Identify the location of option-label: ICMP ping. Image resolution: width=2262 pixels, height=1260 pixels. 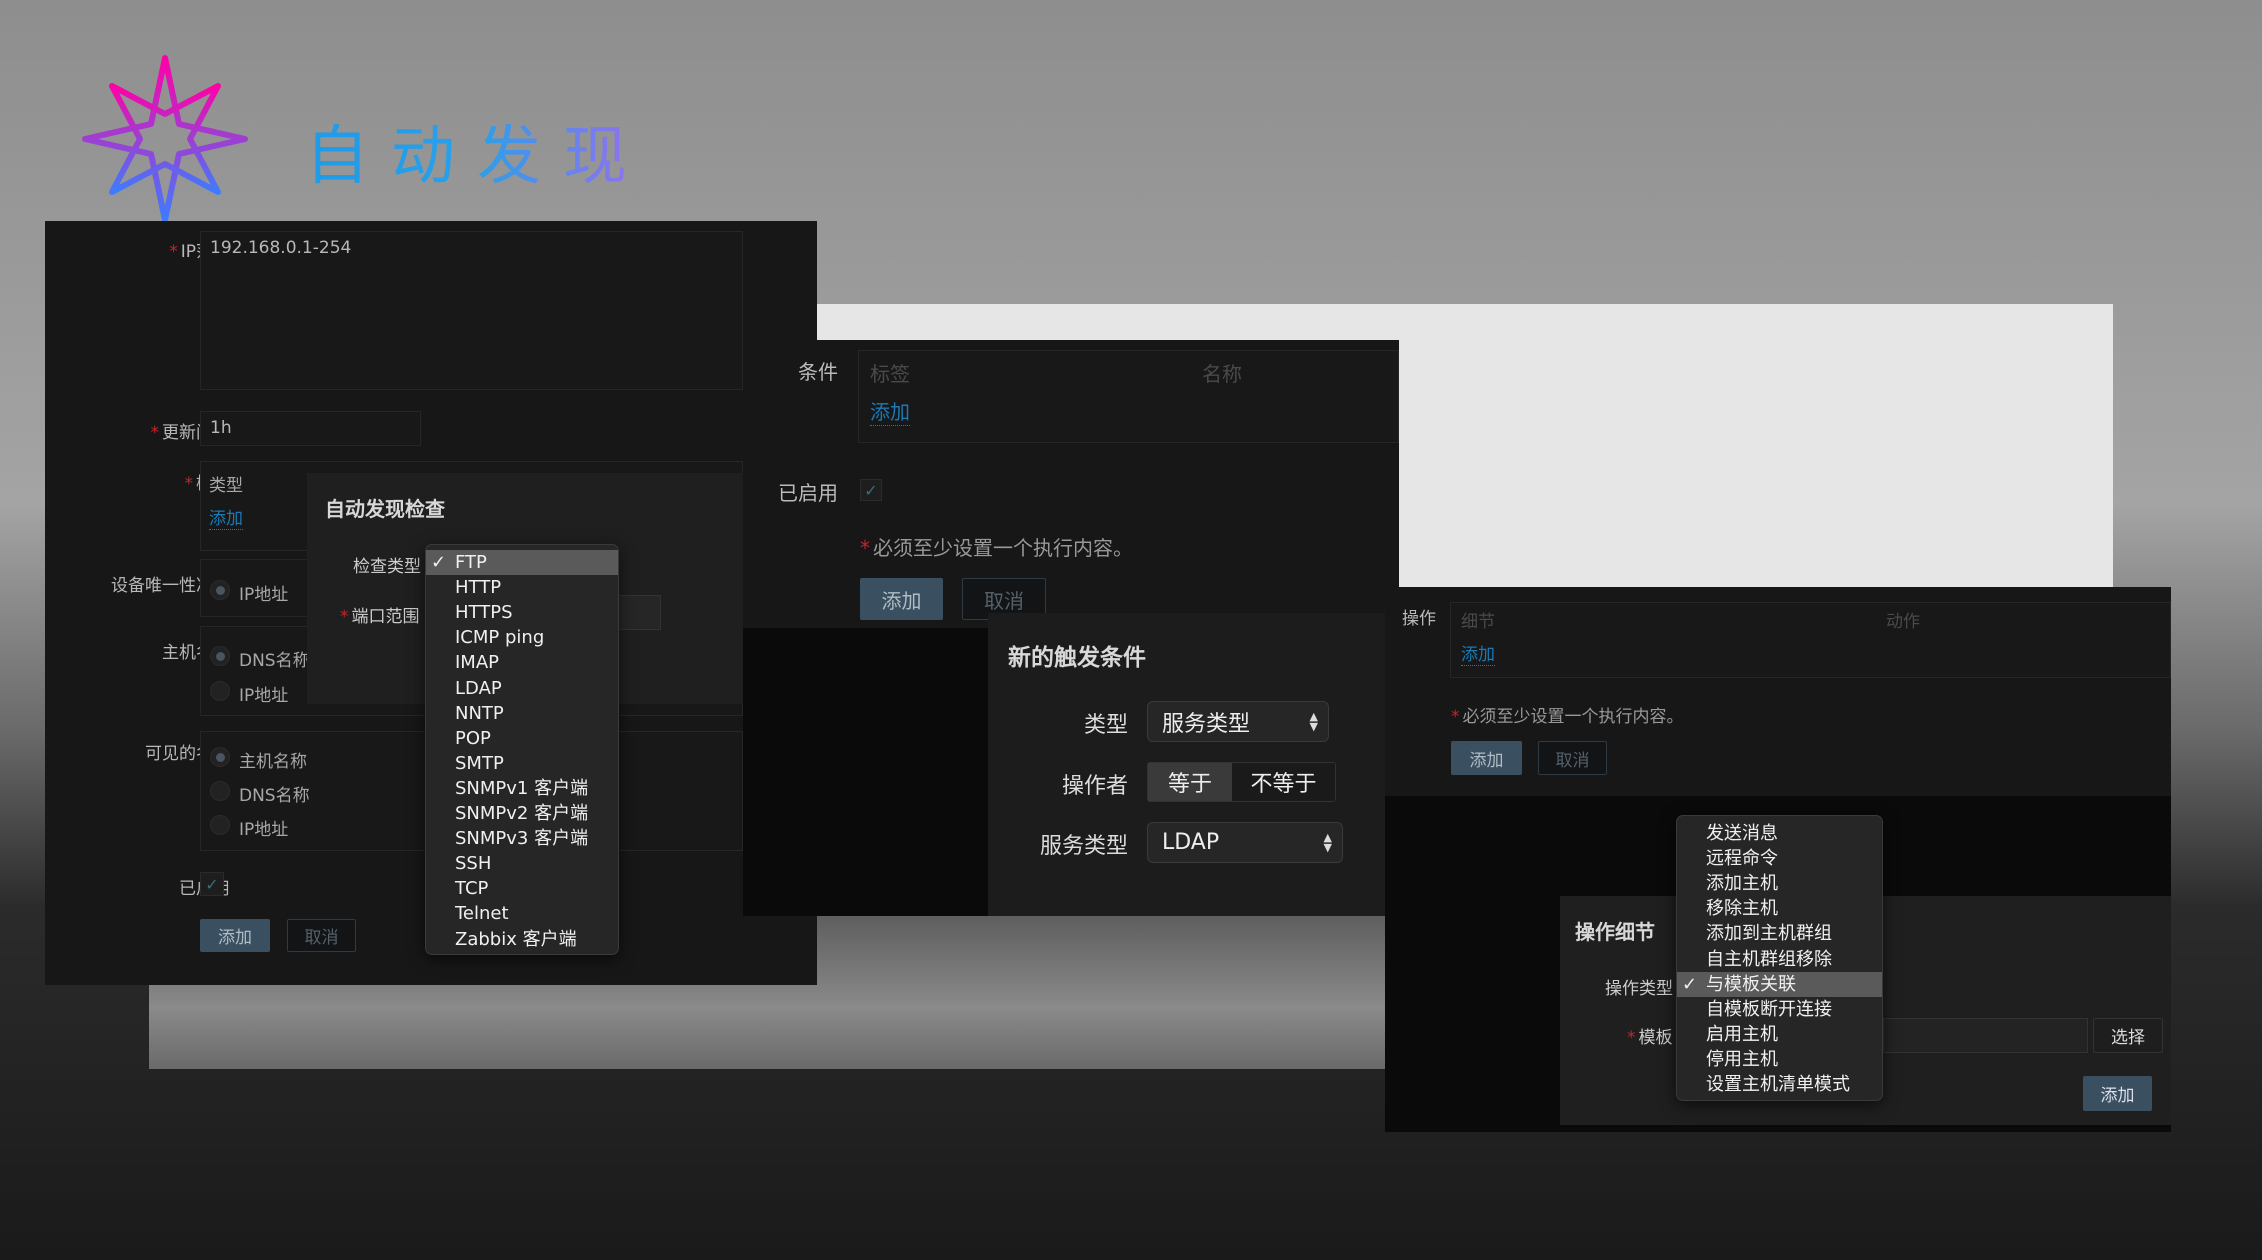
(500, 638).